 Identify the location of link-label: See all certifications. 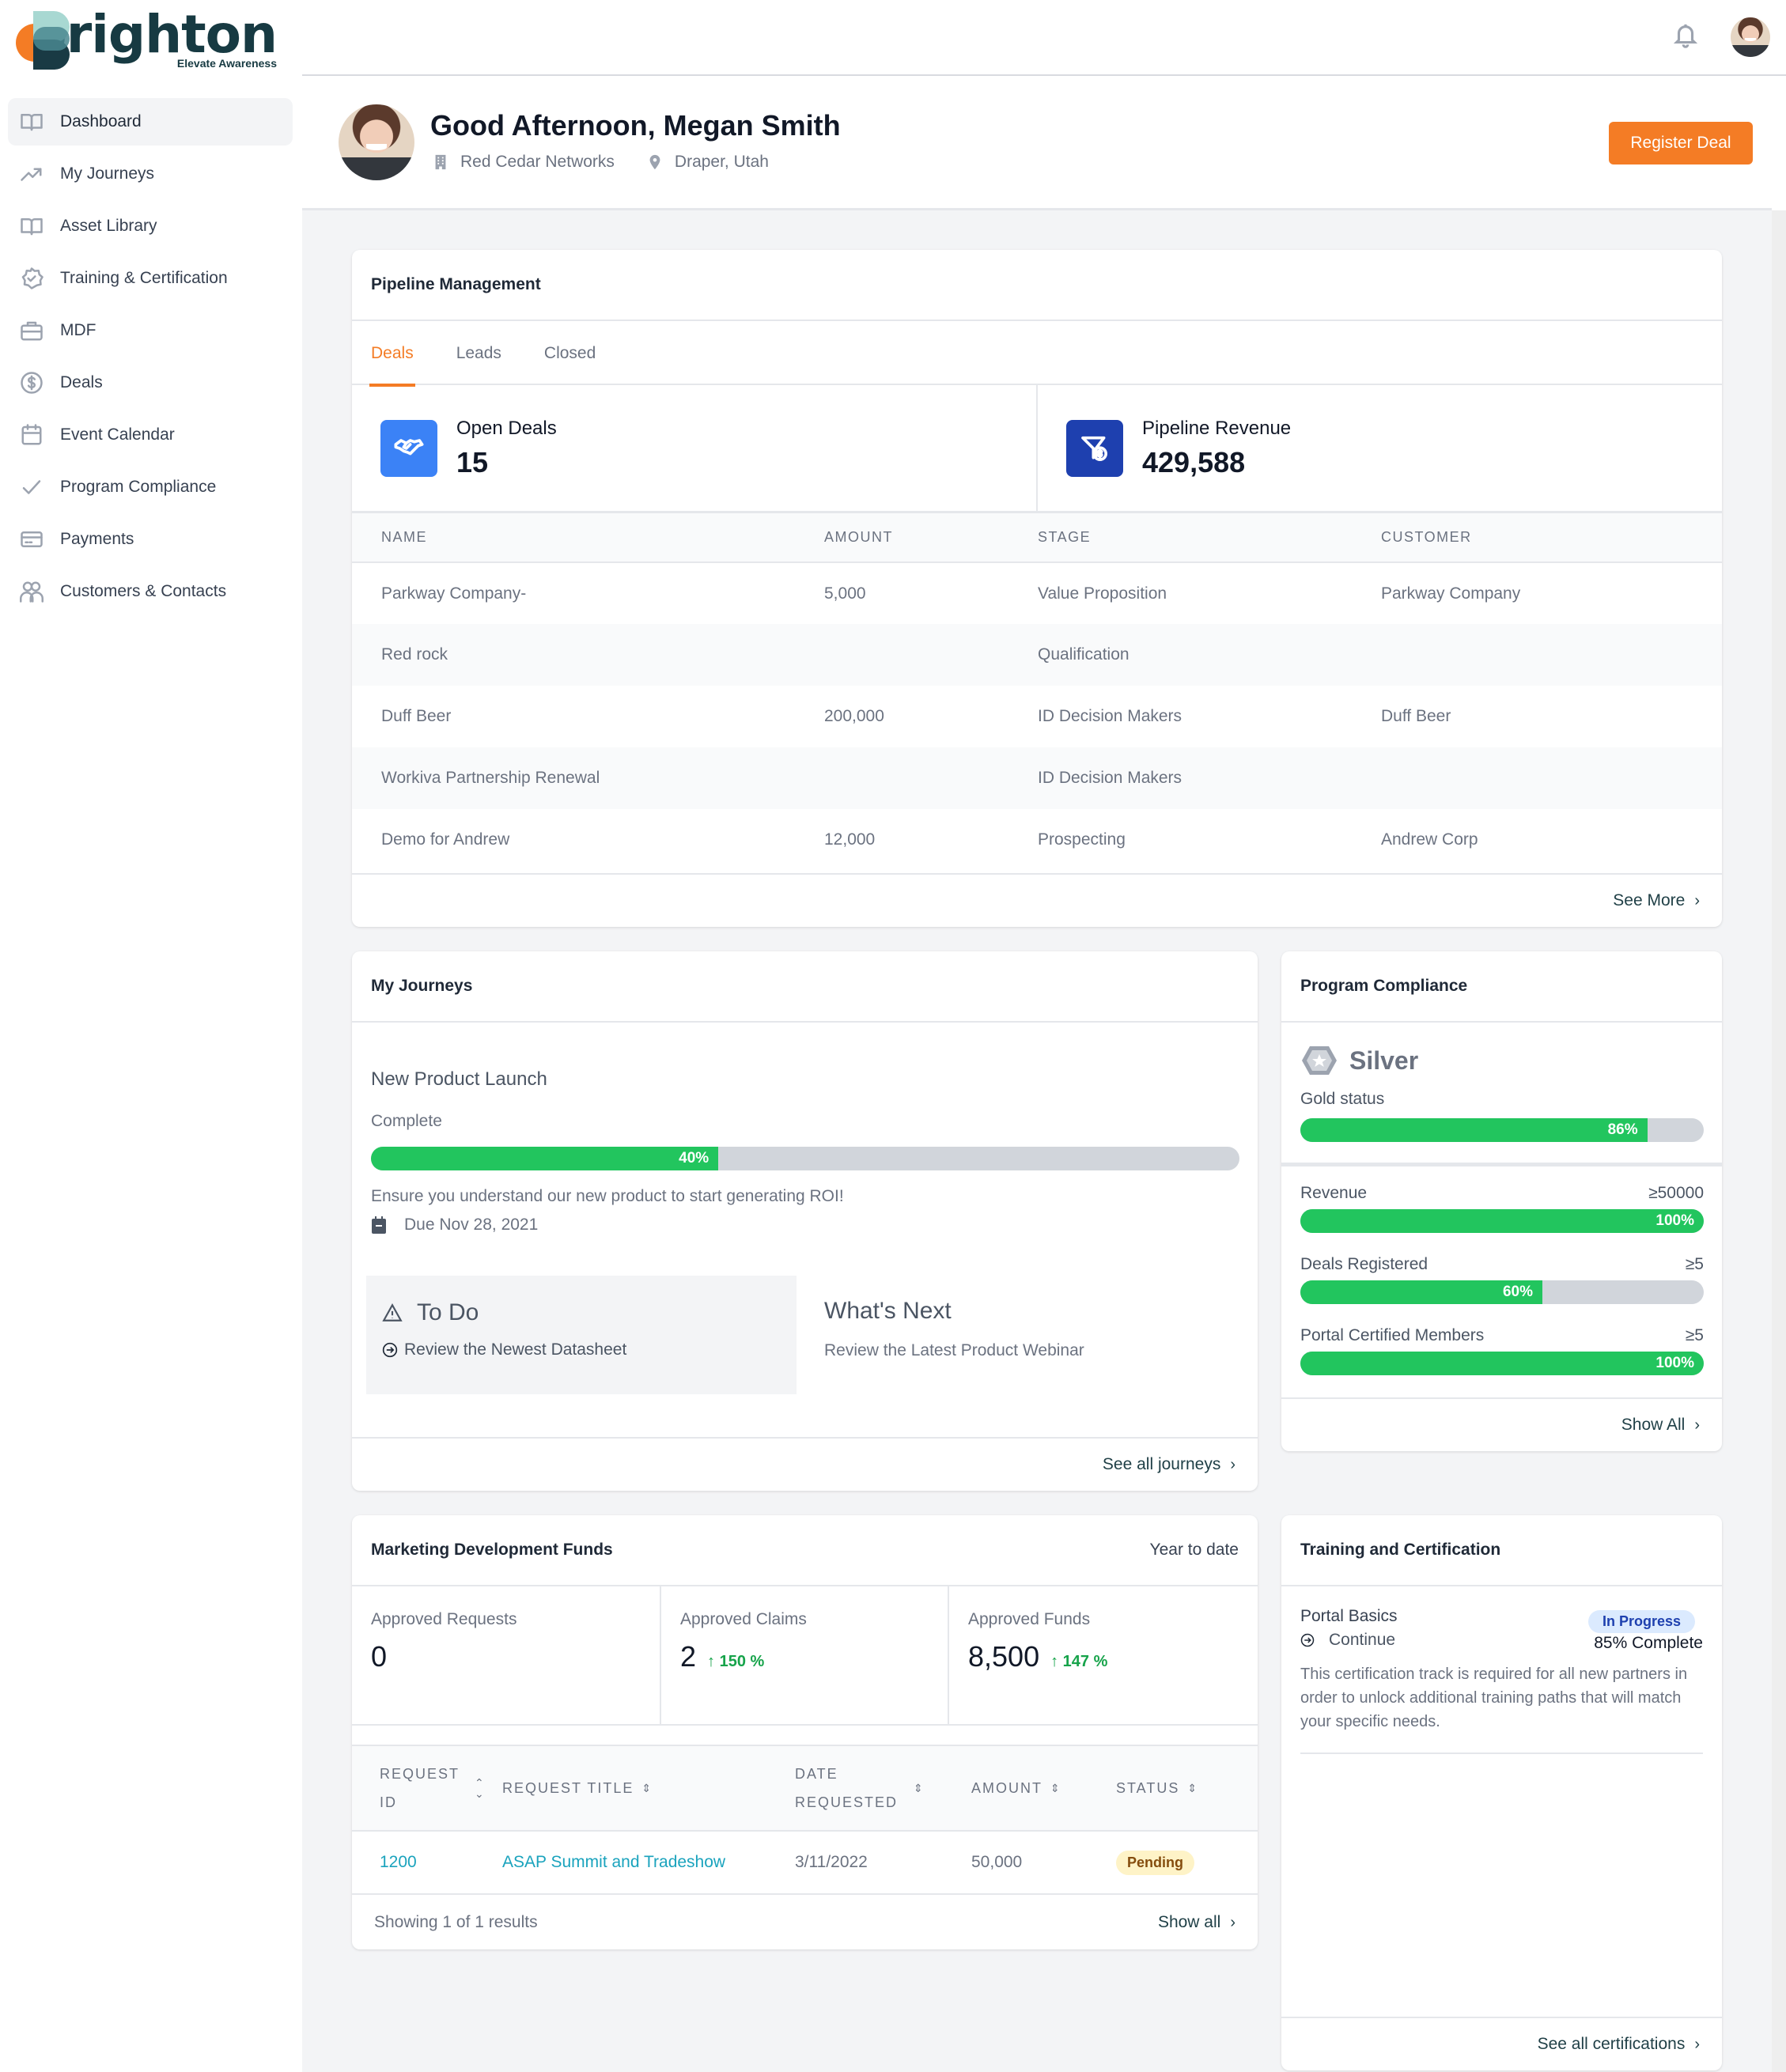
(1612, 2044).